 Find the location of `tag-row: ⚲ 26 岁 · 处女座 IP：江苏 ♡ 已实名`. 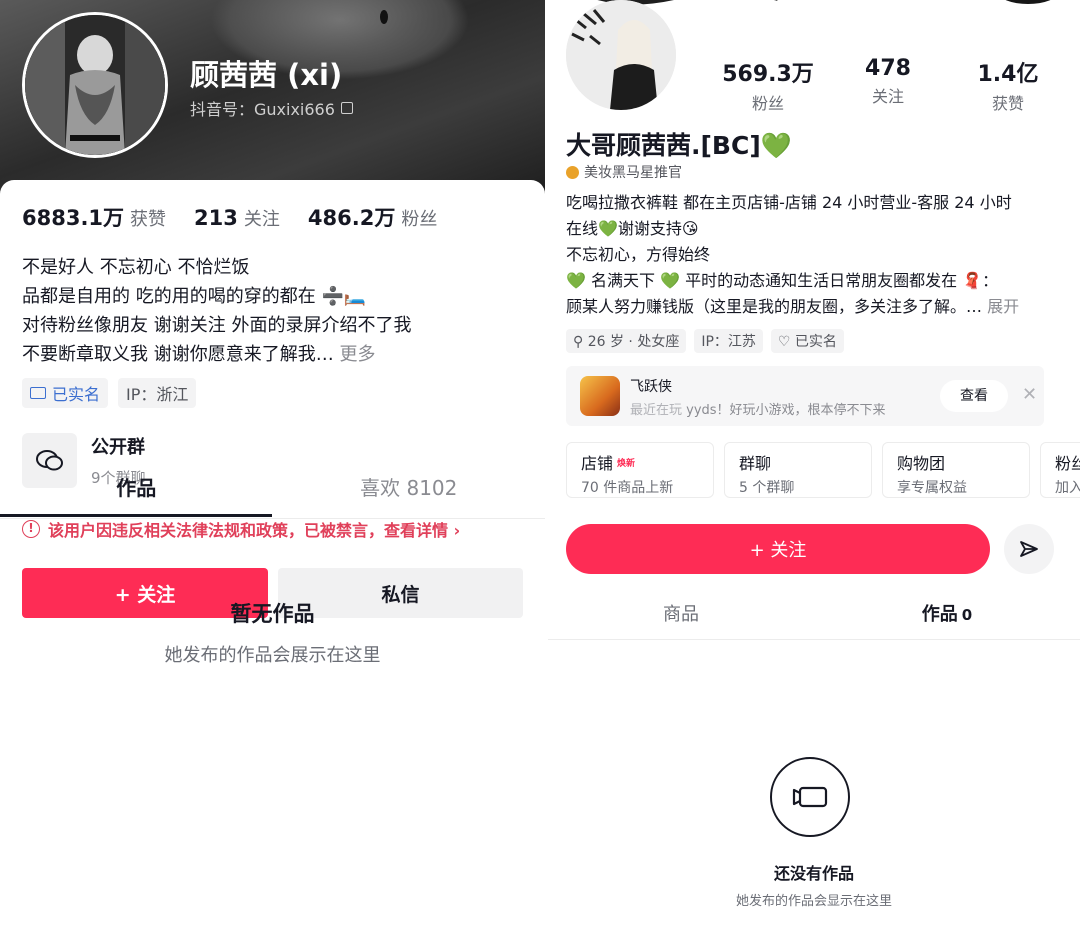

tag-row: ⚲ 26 岁 · 处女座 IP：江苏 ♡ 已实名 is located at coordinates (705, 341).